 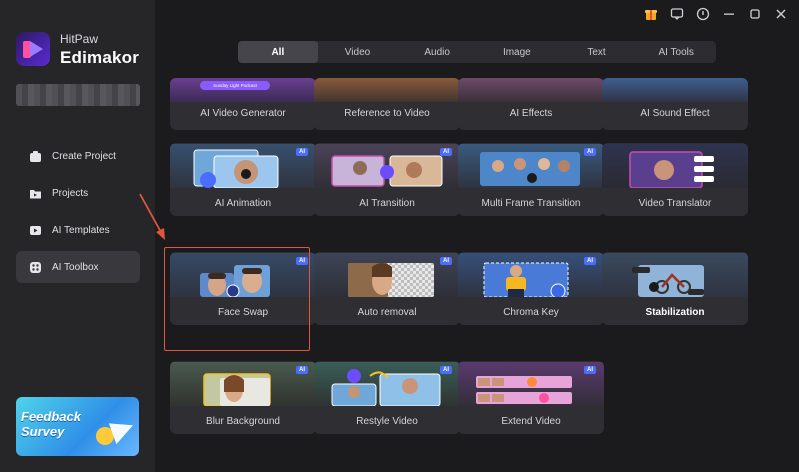 I want to click on sidebar-item-label: AI Toolbox, so click(x=75, y=267).